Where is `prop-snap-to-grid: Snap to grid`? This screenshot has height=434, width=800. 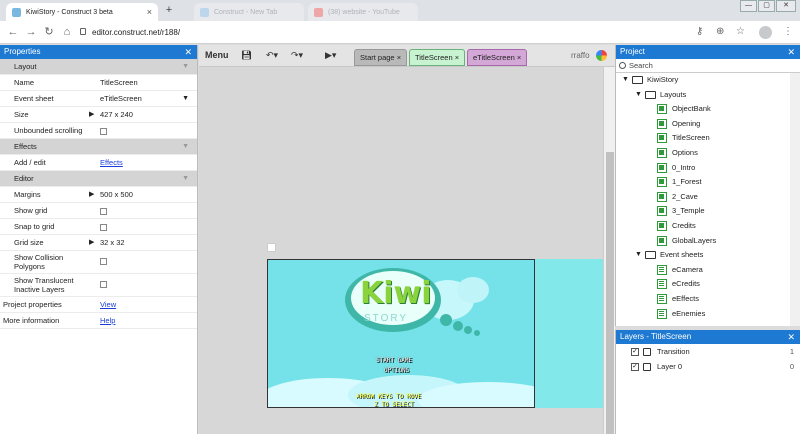 prop-snap-to-grid: Snap to grid is located at coordinates (98, 227).